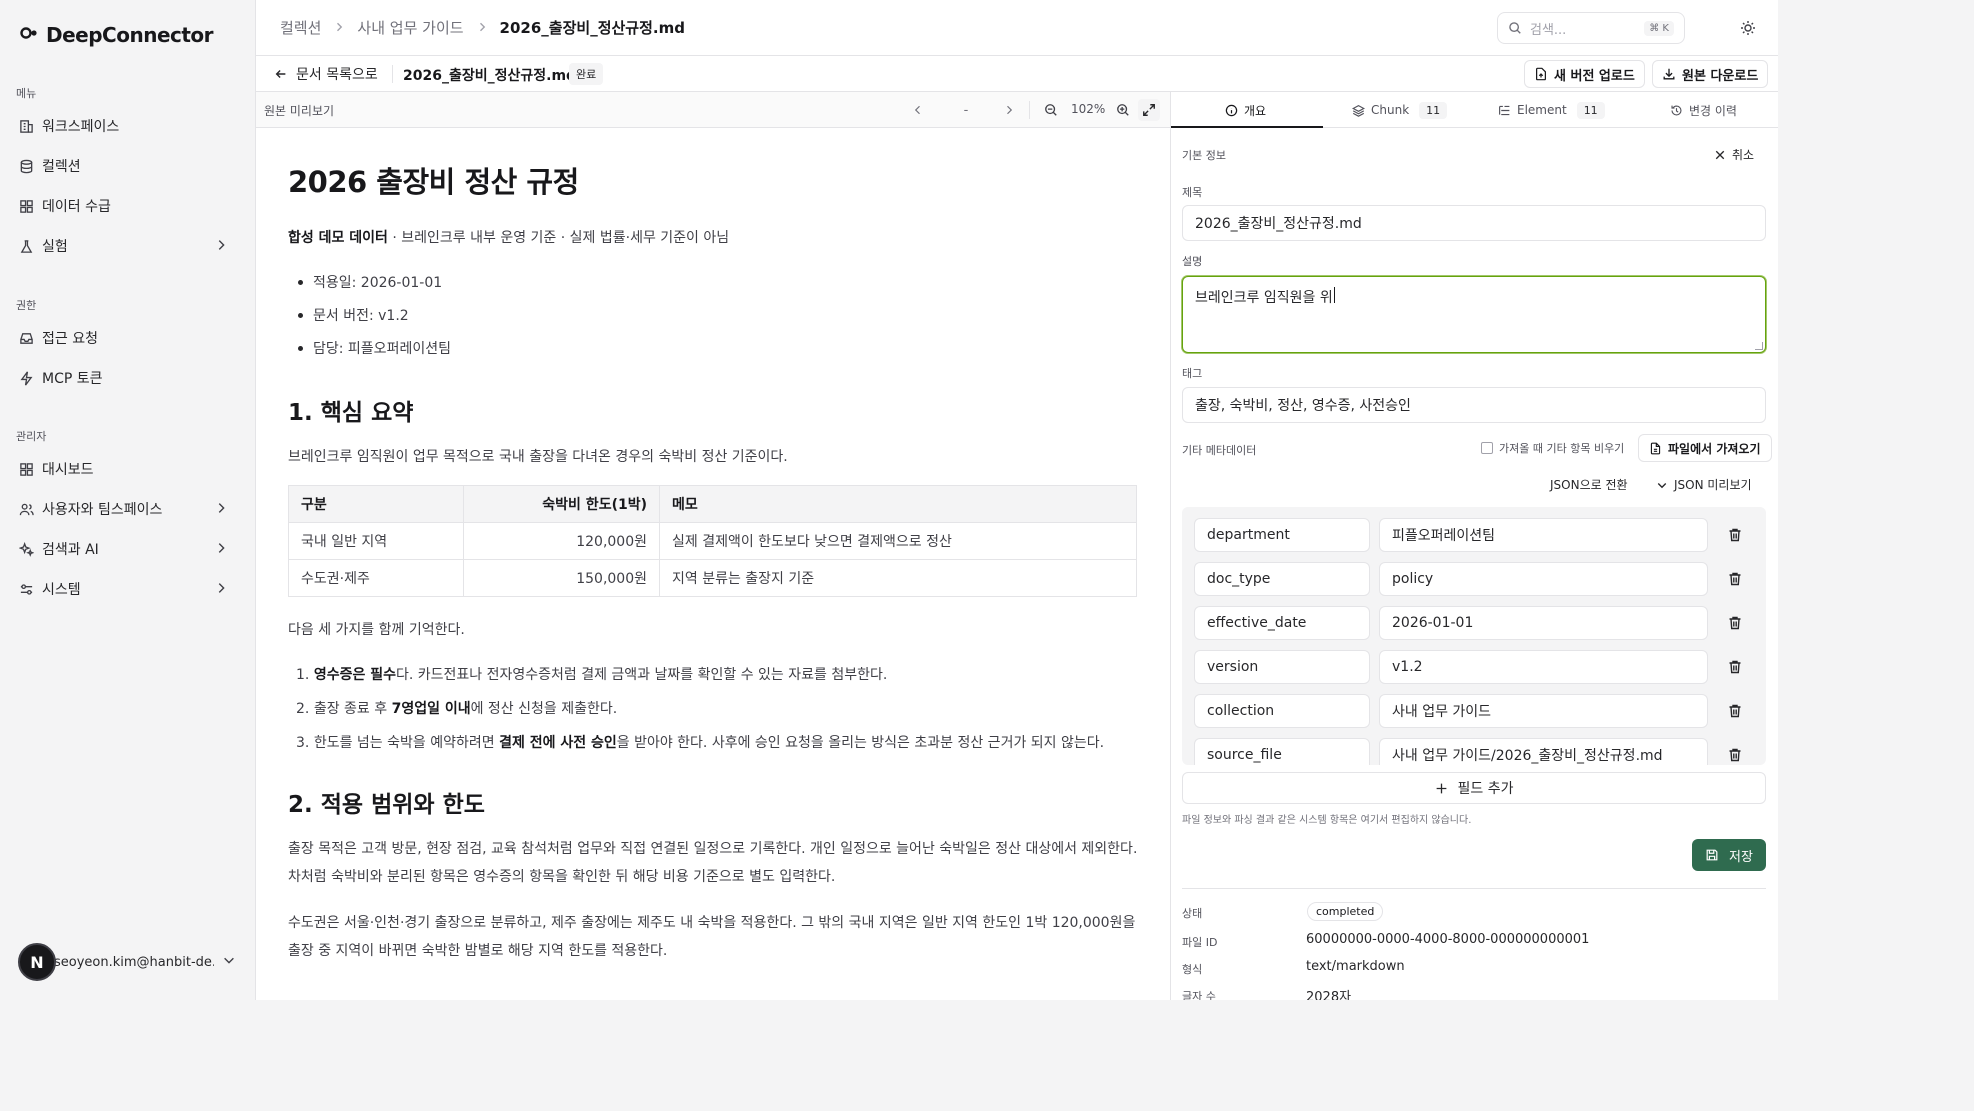 This screenshot has height=1111, width=1974. I want to click on sidebar-item-label: 대시보드, so click(68, 470).